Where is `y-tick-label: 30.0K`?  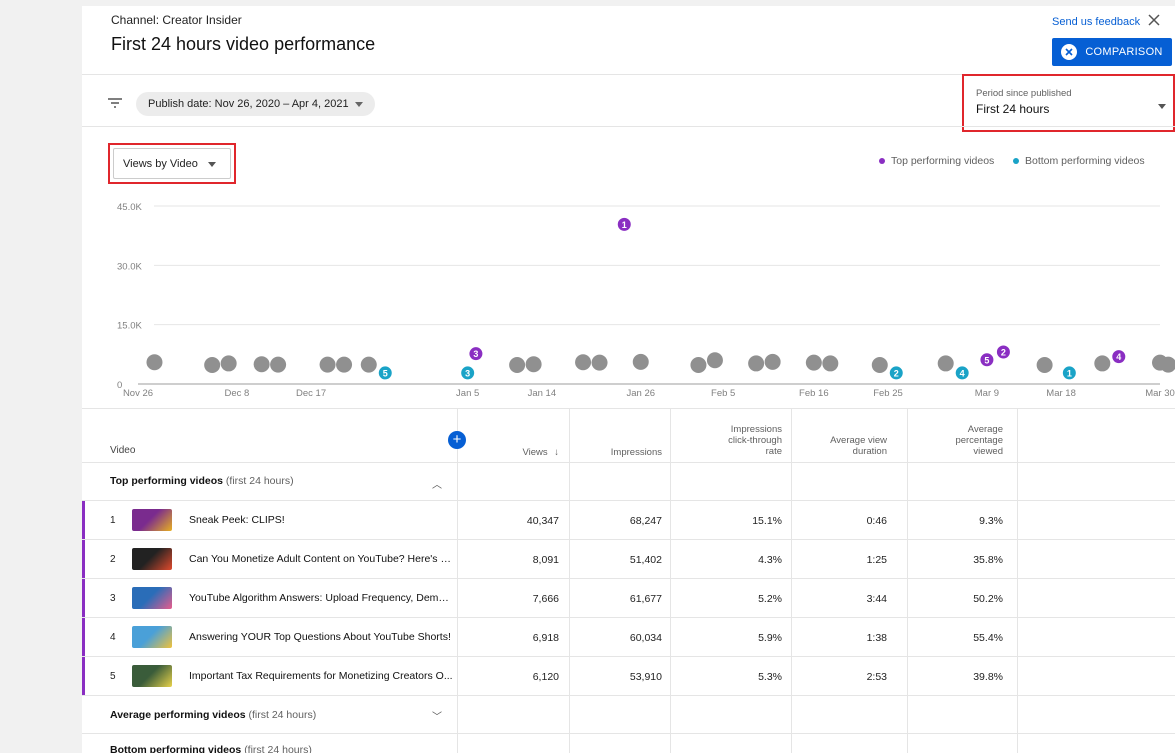 y-tick-label: 30.0K is located at coordinates (129, 266).